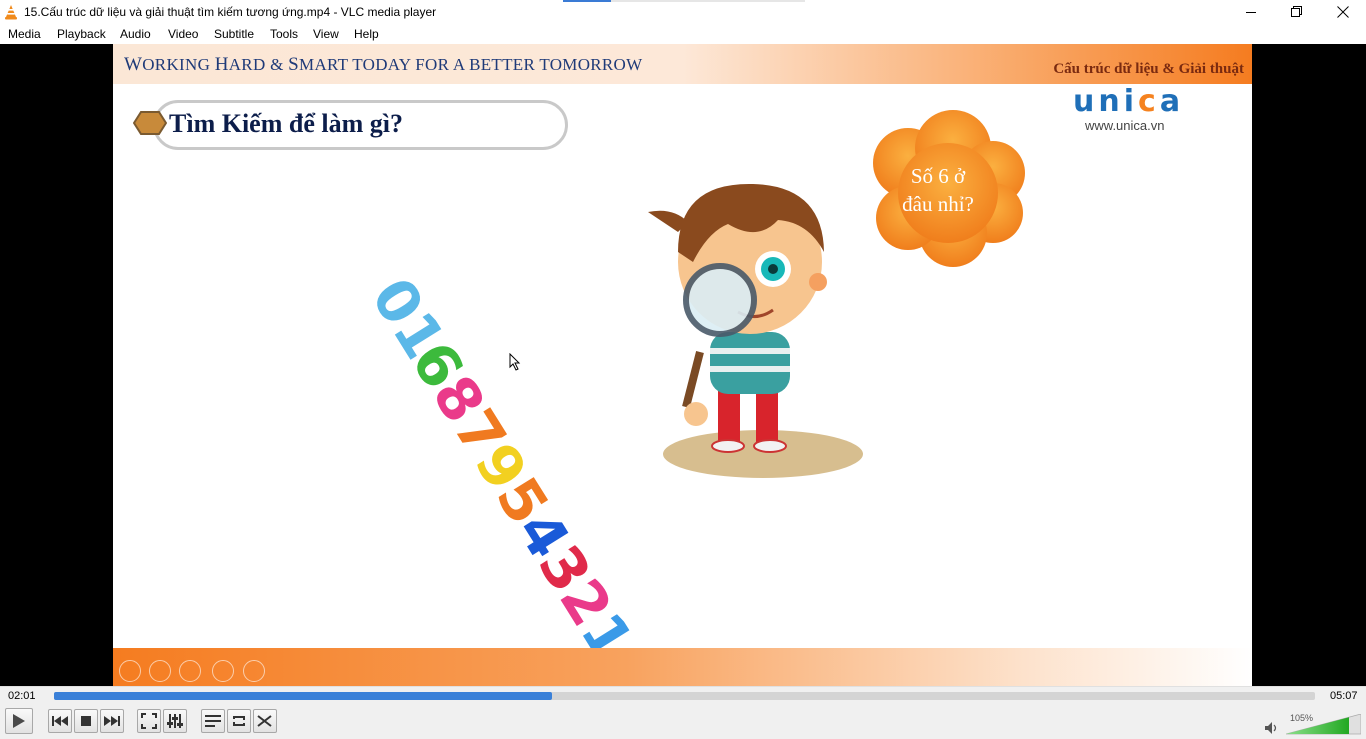 This screenshot has height=739, width=1366. What do you see at coordinates (684, 696) in the screenshot?
I see `seek-bar` at bounding box center [684, 696].